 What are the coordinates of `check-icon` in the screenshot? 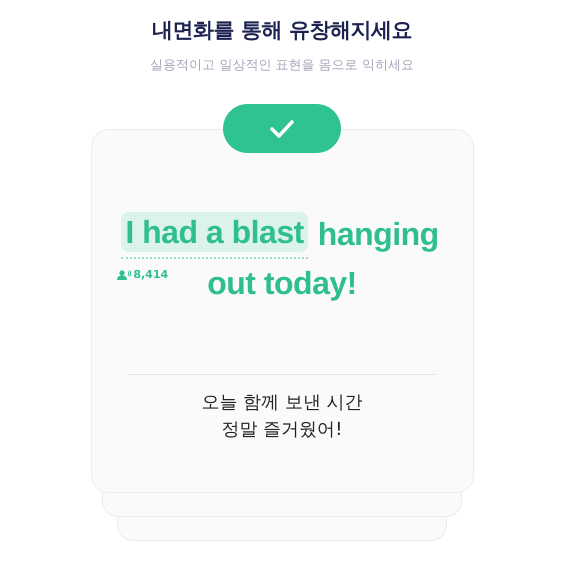 It's located at (282, 128).